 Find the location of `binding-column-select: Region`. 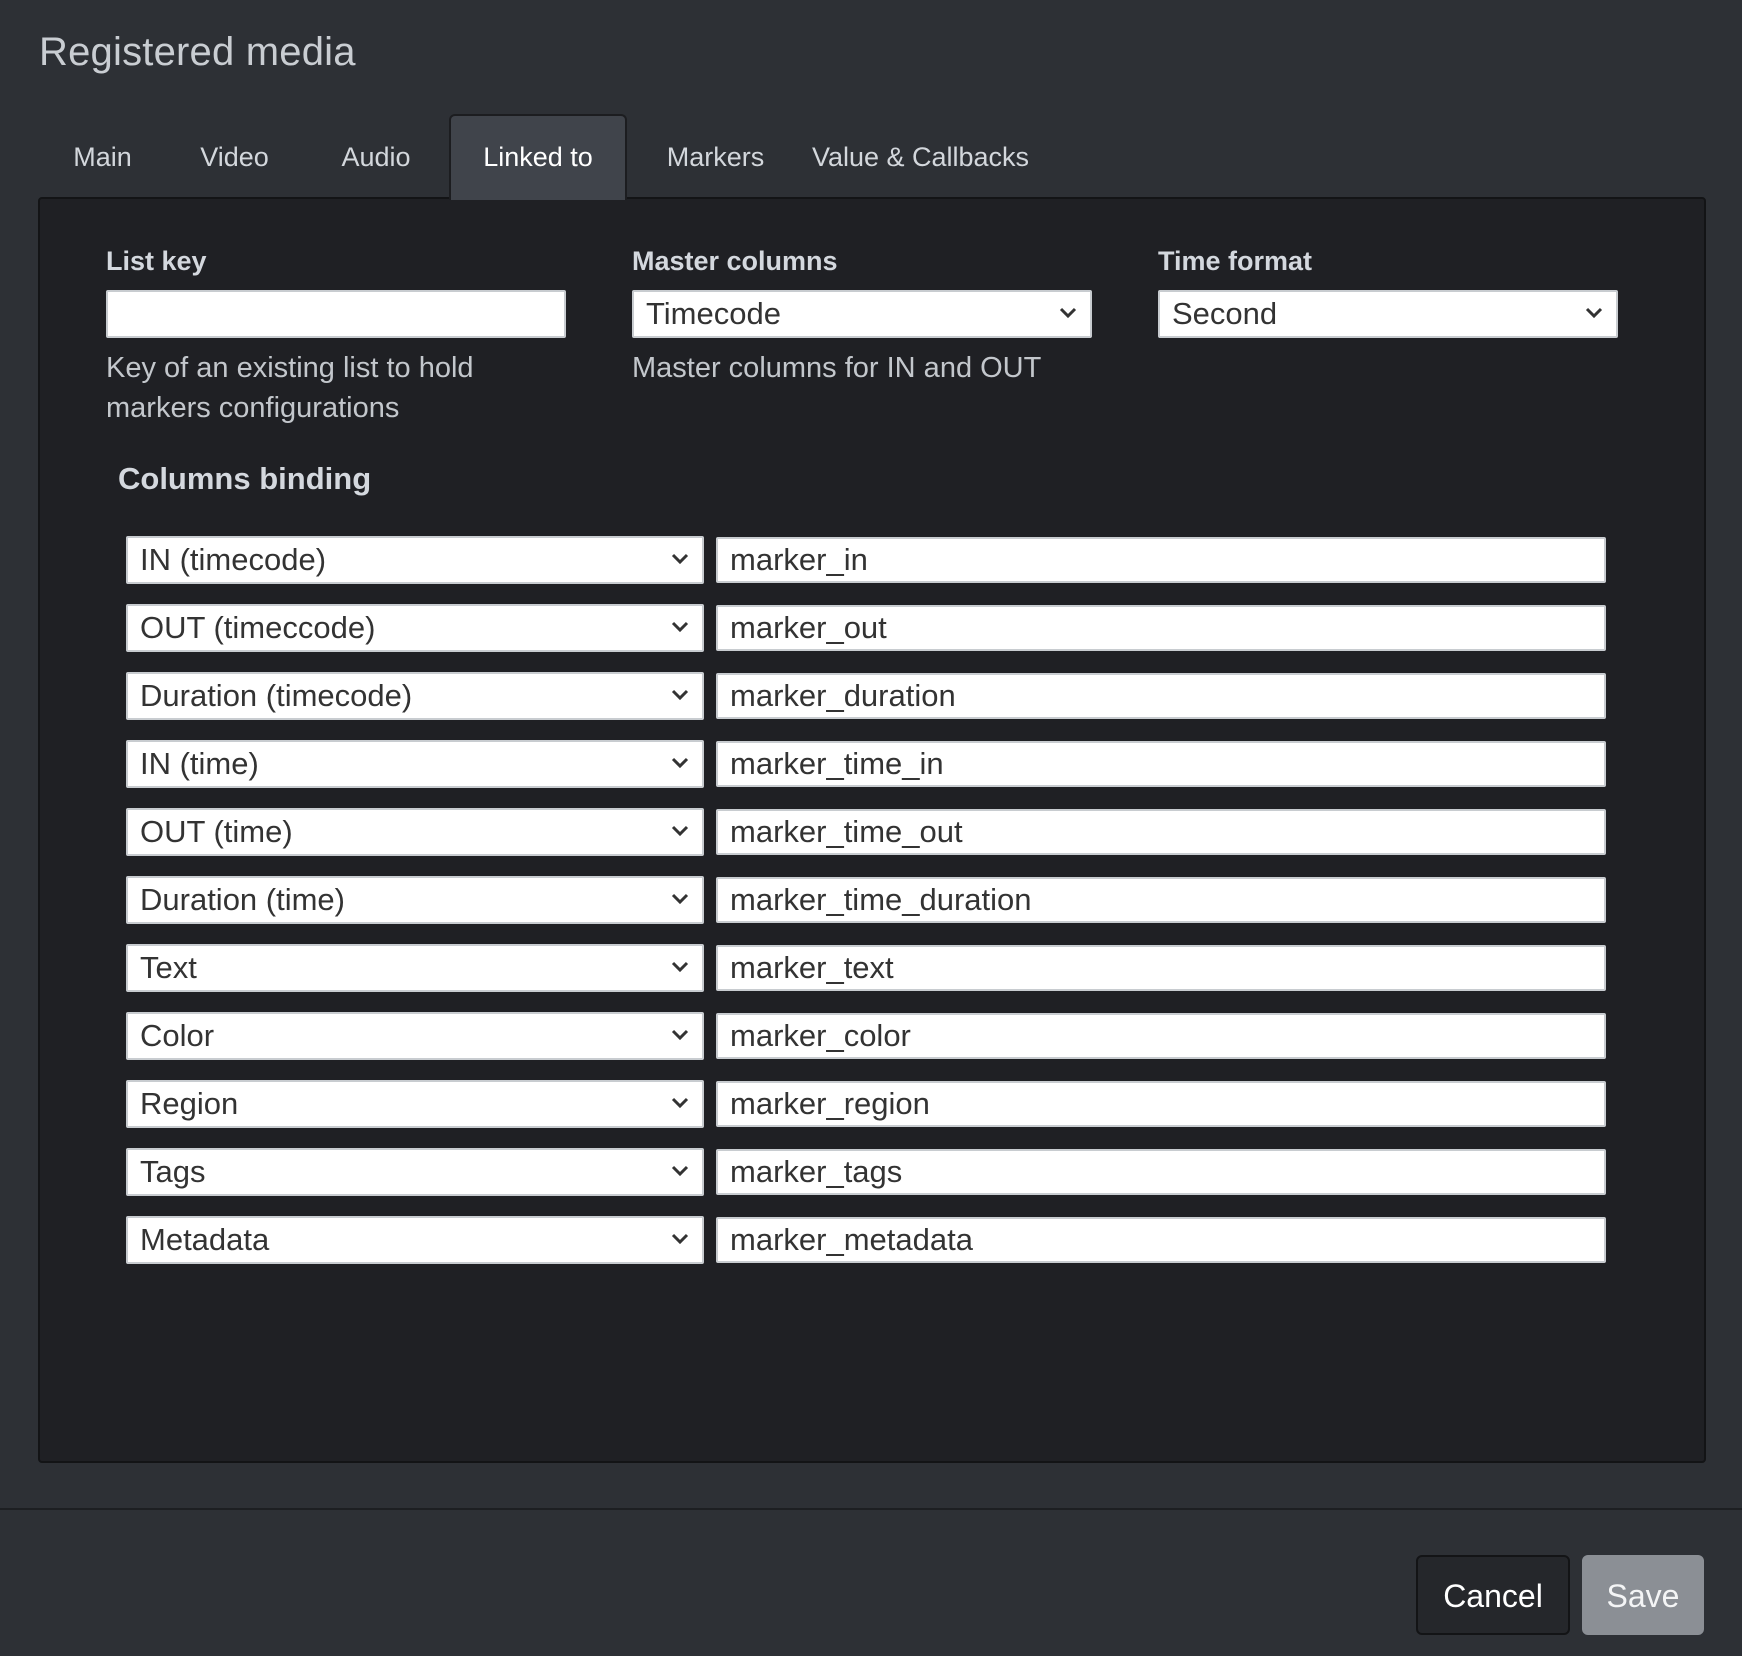

binding-column-select: Region is located at coordinates (415, 1104).